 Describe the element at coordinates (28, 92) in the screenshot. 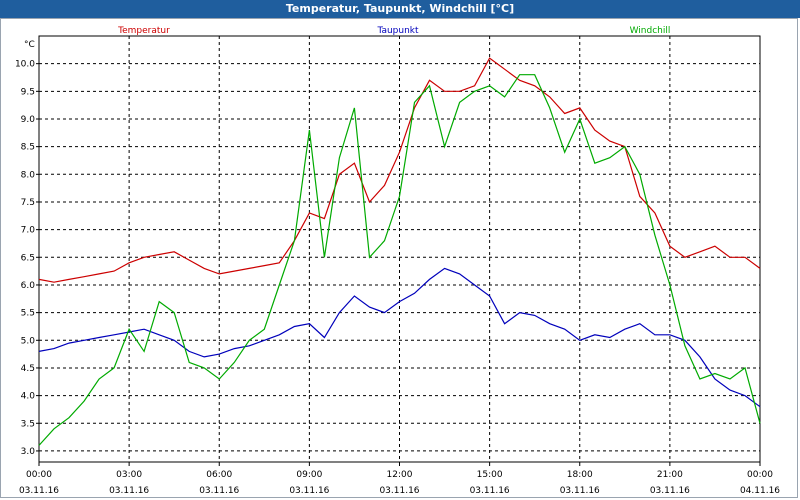

I see `y-tick-label: 9.5` at that location.